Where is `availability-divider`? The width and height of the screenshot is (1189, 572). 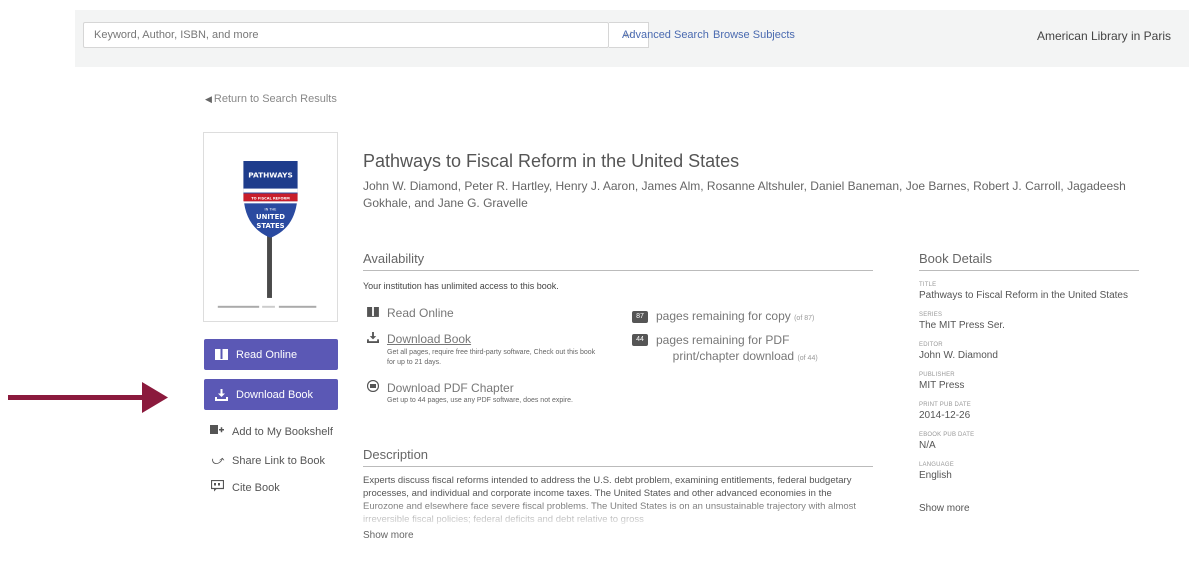
availability-divider is located at coordinates (618, 270).